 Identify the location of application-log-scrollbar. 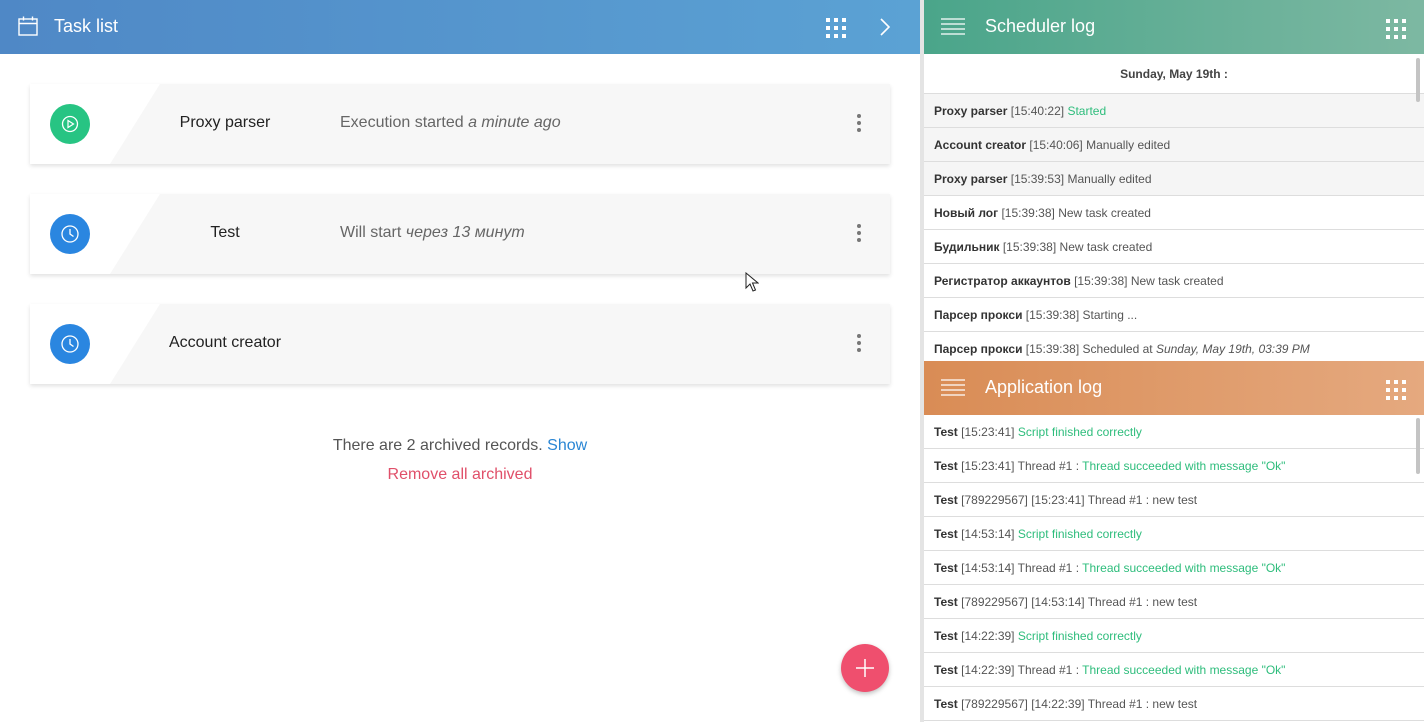
(1418, 446).